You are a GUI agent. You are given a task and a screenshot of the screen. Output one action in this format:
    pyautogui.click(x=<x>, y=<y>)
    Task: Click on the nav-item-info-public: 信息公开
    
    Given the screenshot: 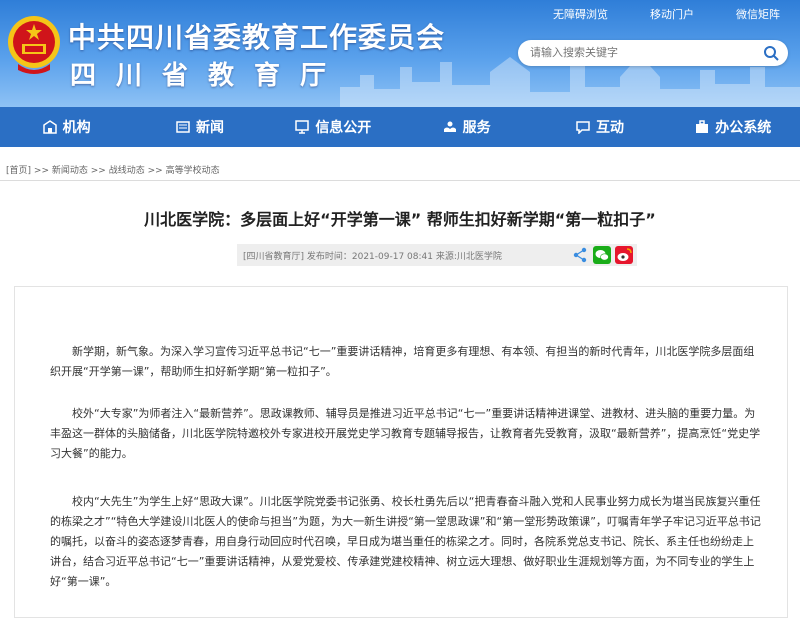 What is the action you would take?
    pyautogui.click(x=333, y=127)
    